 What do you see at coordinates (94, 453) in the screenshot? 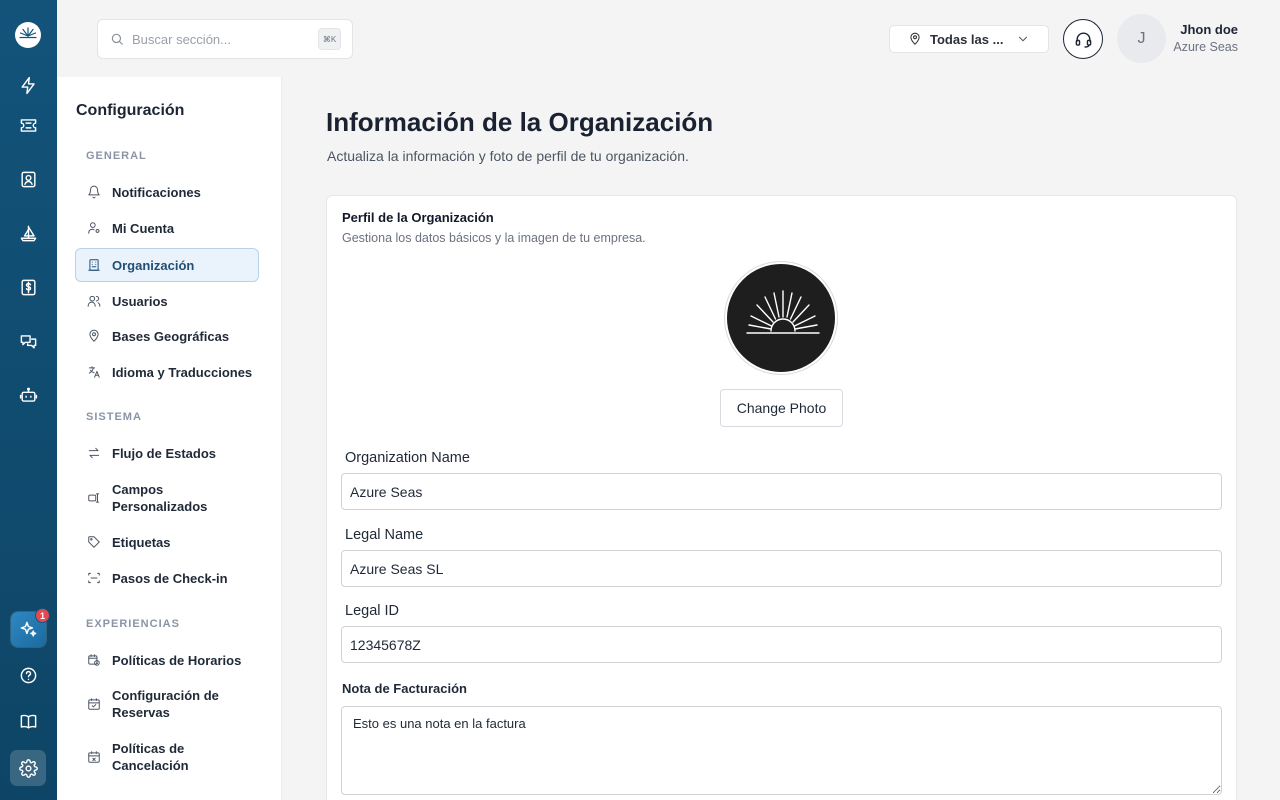
I see `arrows-swap-icon` at bounding box center [94, 453].